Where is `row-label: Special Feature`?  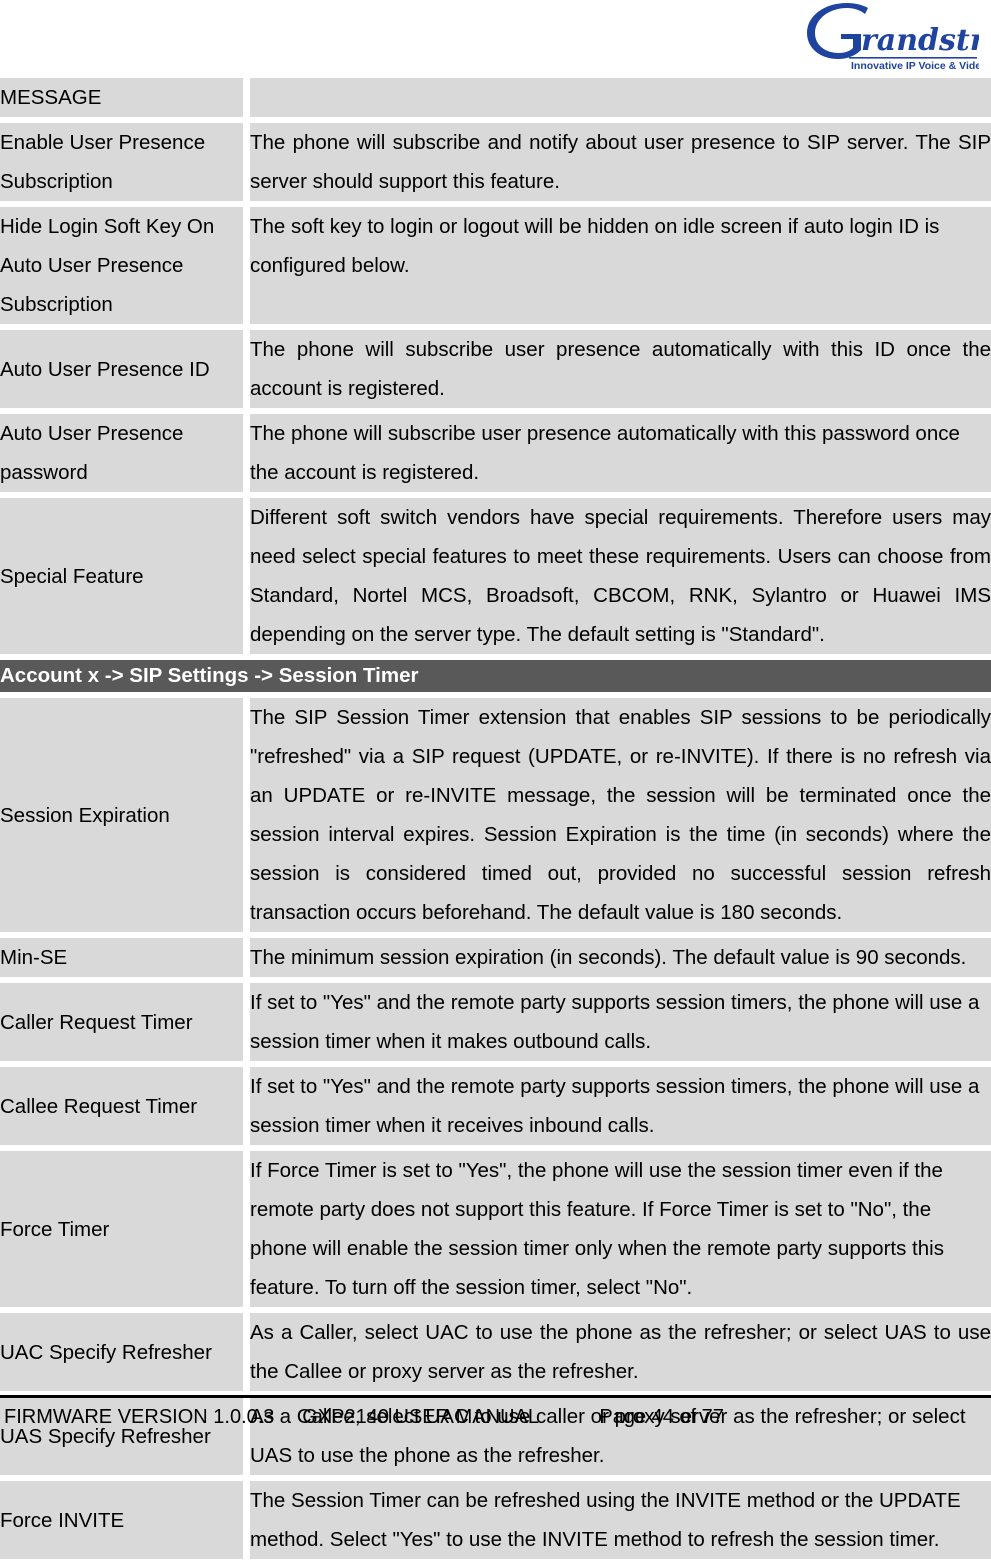 row-label: Special Feature is located at coordinates (125, 579).